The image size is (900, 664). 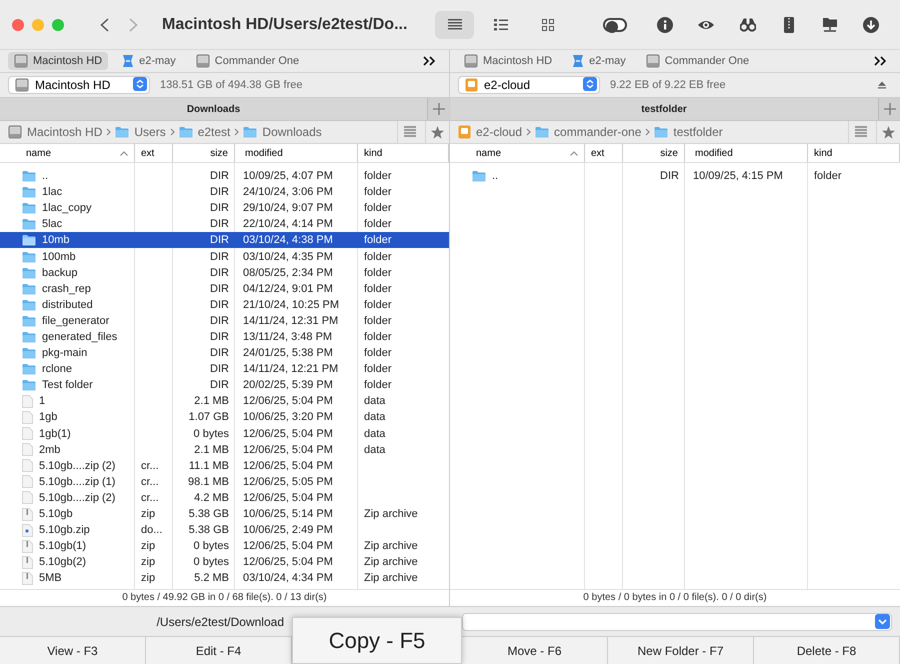 I want to click on panel-title: testfolder, so click(x=664, y=109).